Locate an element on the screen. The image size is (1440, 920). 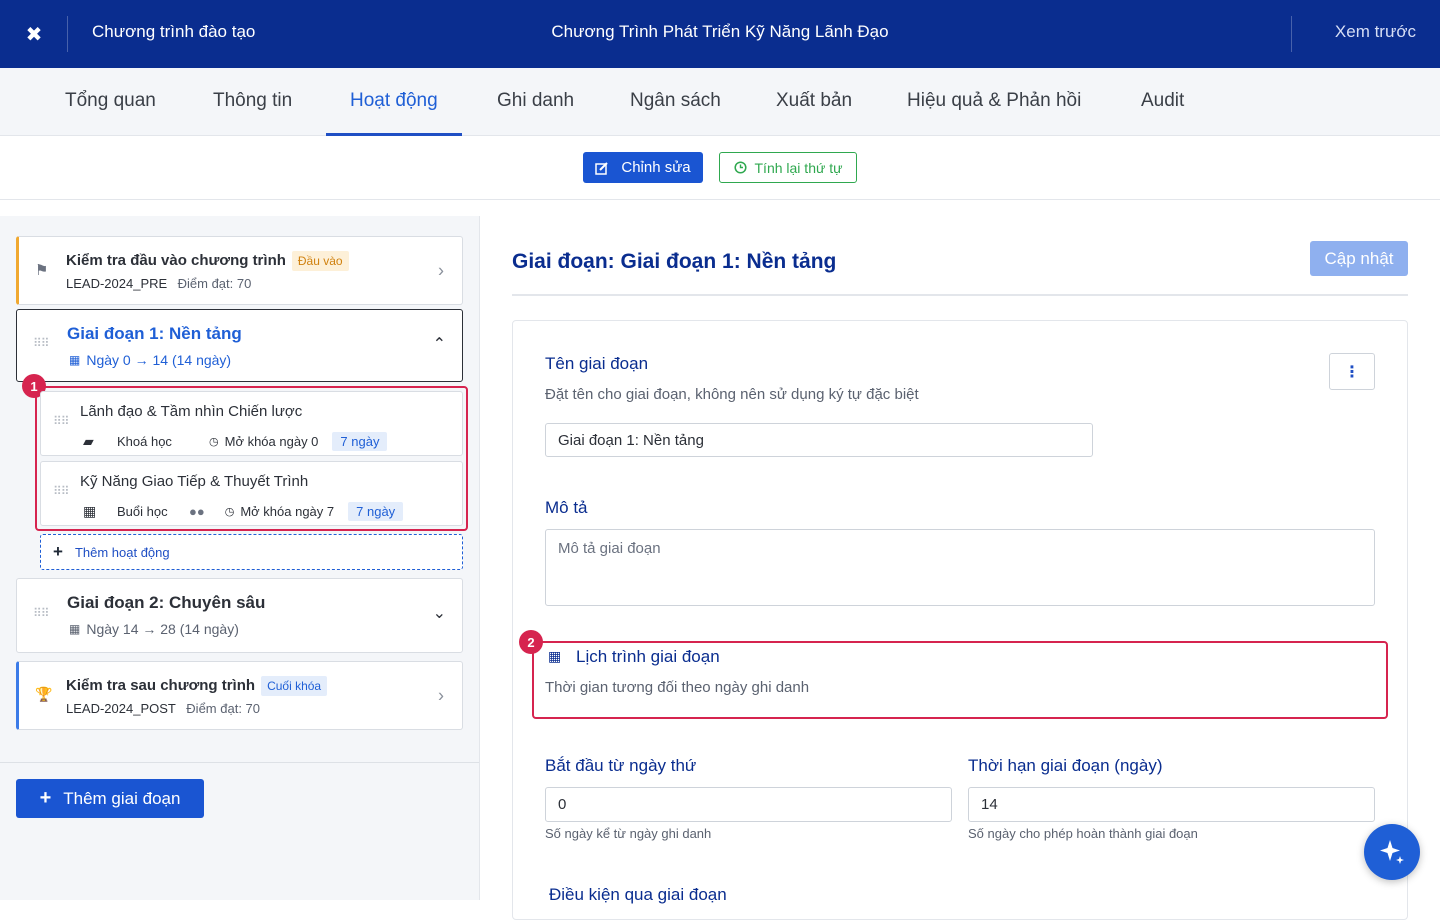
activity-meta: ▰ Khoá học ◷ Mở khóa ngày 0 7 ngày is located at coordinates (235, 441).